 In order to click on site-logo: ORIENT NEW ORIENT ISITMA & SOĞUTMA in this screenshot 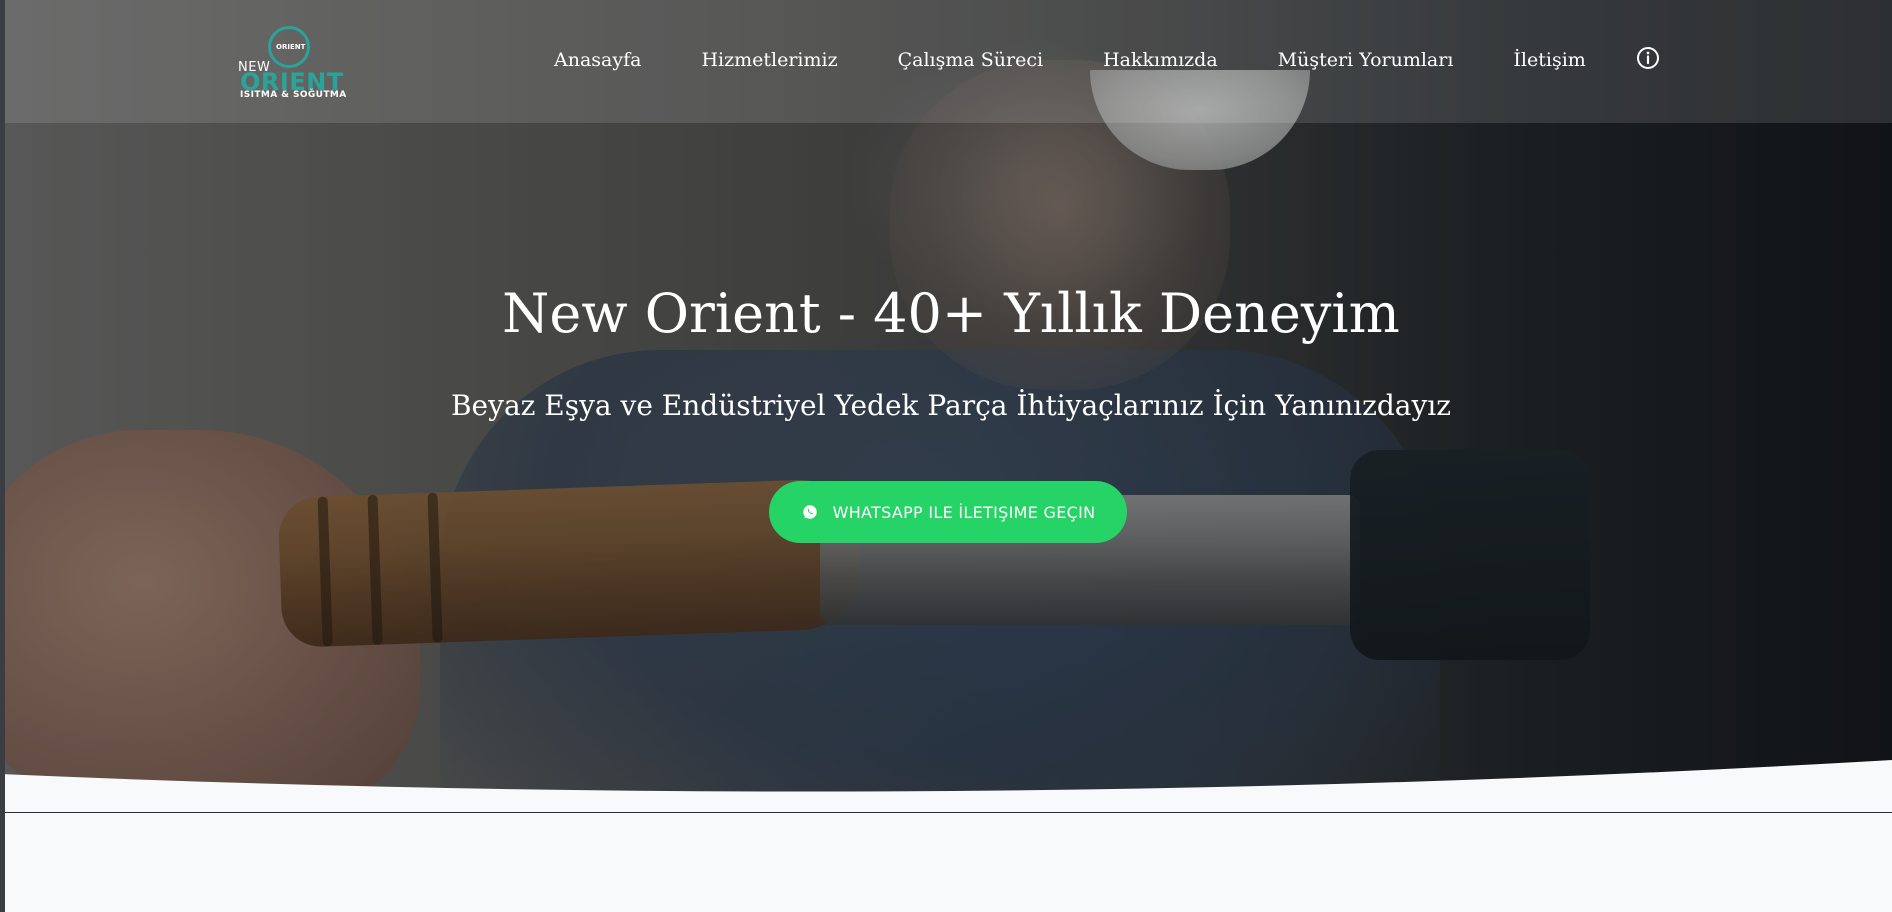, I will do `click(291, 62)`.